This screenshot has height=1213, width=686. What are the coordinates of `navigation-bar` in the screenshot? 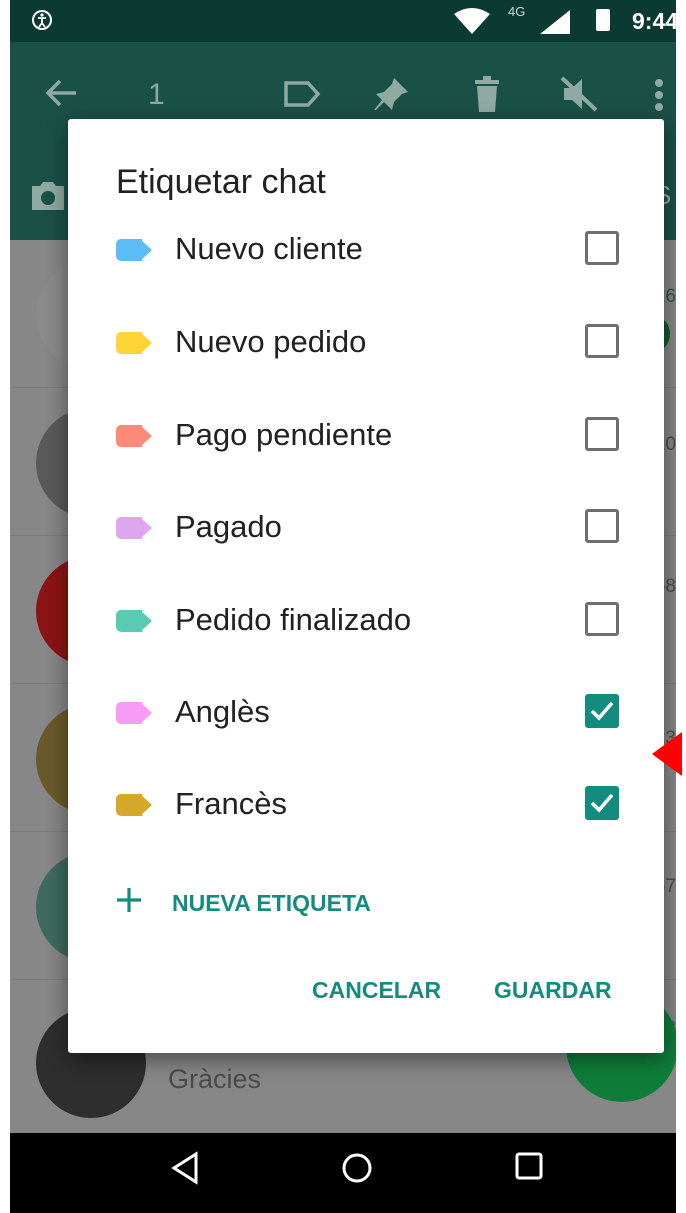 It's located at (343, 1173).